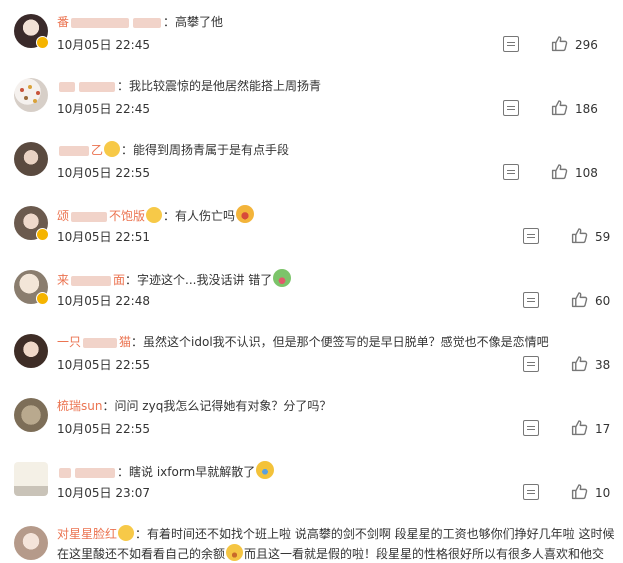  I want to click on avatar-dots, so click(30, 94).